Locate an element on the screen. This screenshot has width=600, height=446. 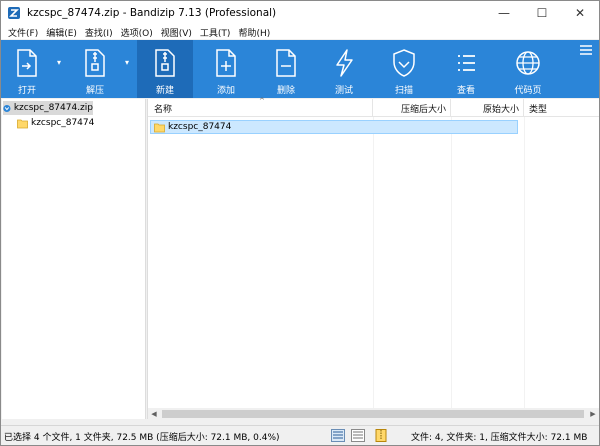
sort-ascending-icon: ^ is located at coordinates (262, 101).